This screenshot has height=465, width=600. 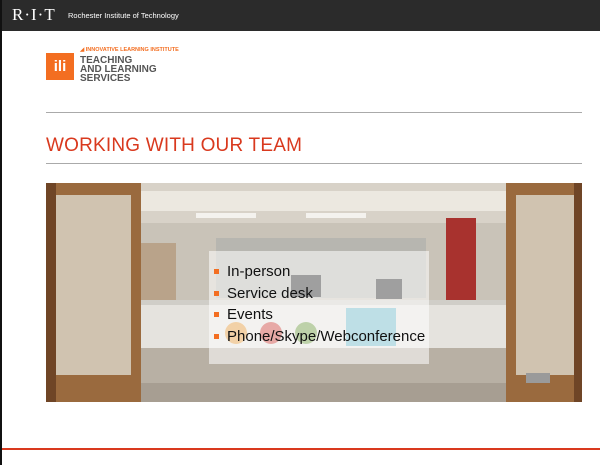 I want to click on rit-logo: R·I·T, so click(x=34, y=14).